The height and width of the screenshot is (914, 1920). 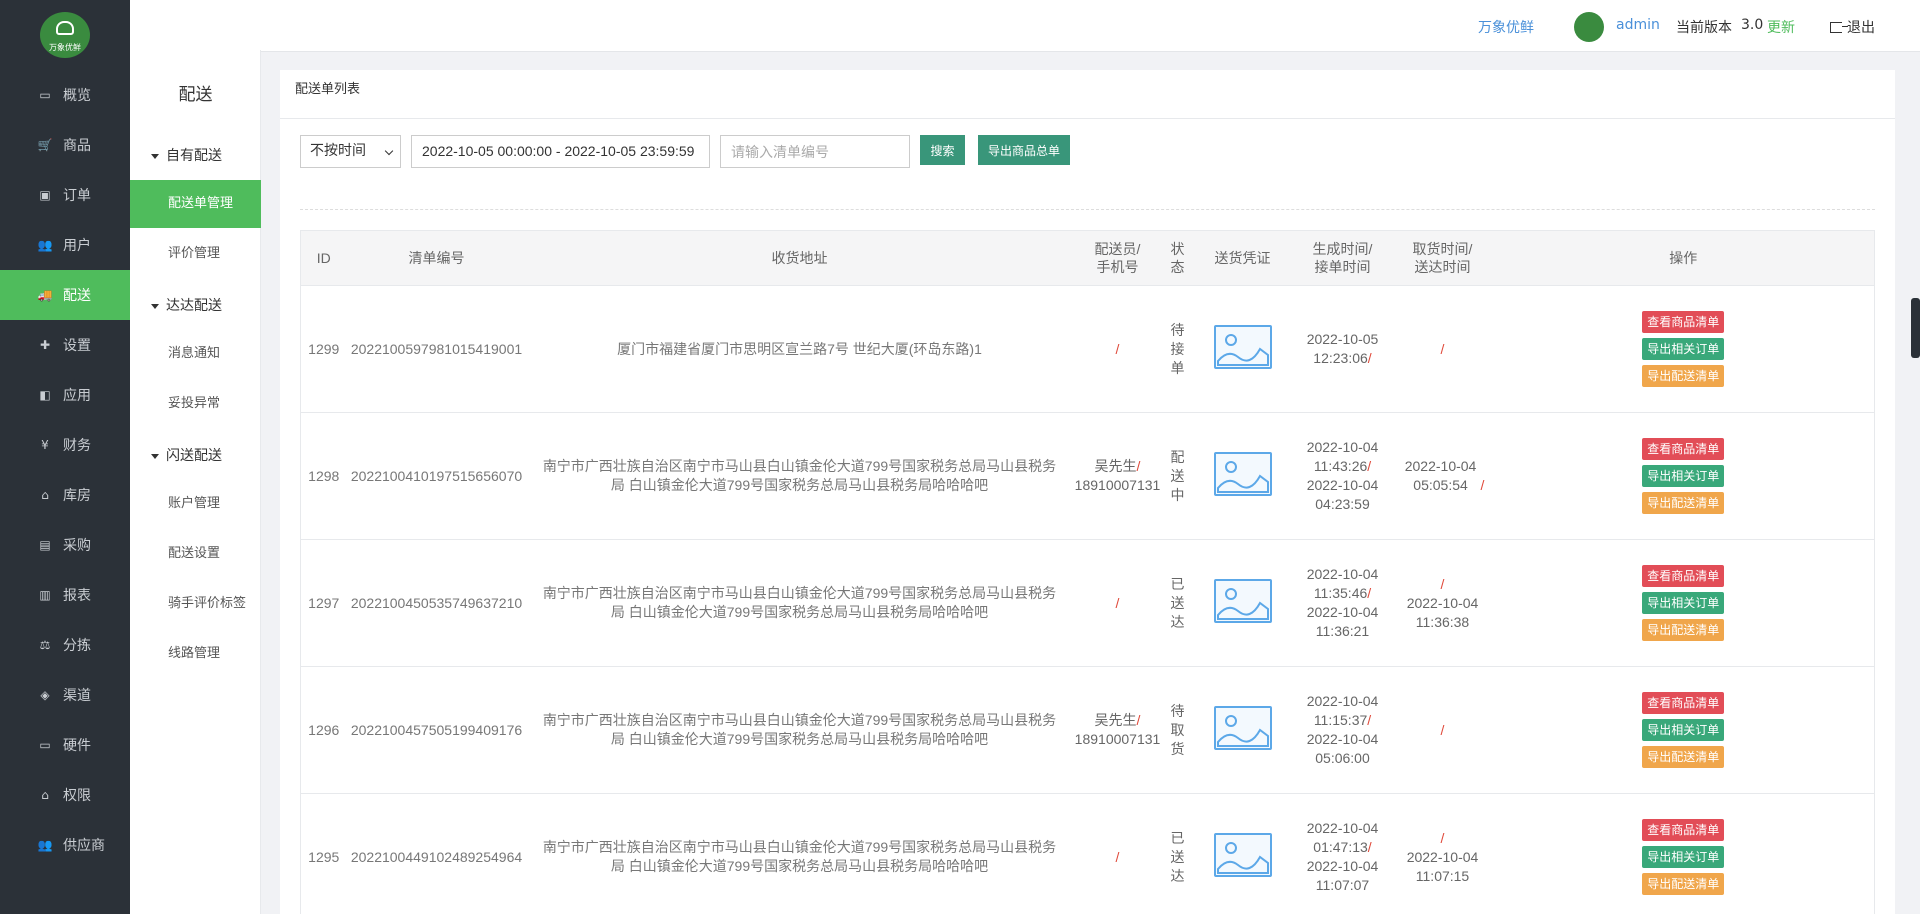 What do you see at coordinates (1087, 118) in the screenshot?
I see `divider` at bounding box center [1087, 118].